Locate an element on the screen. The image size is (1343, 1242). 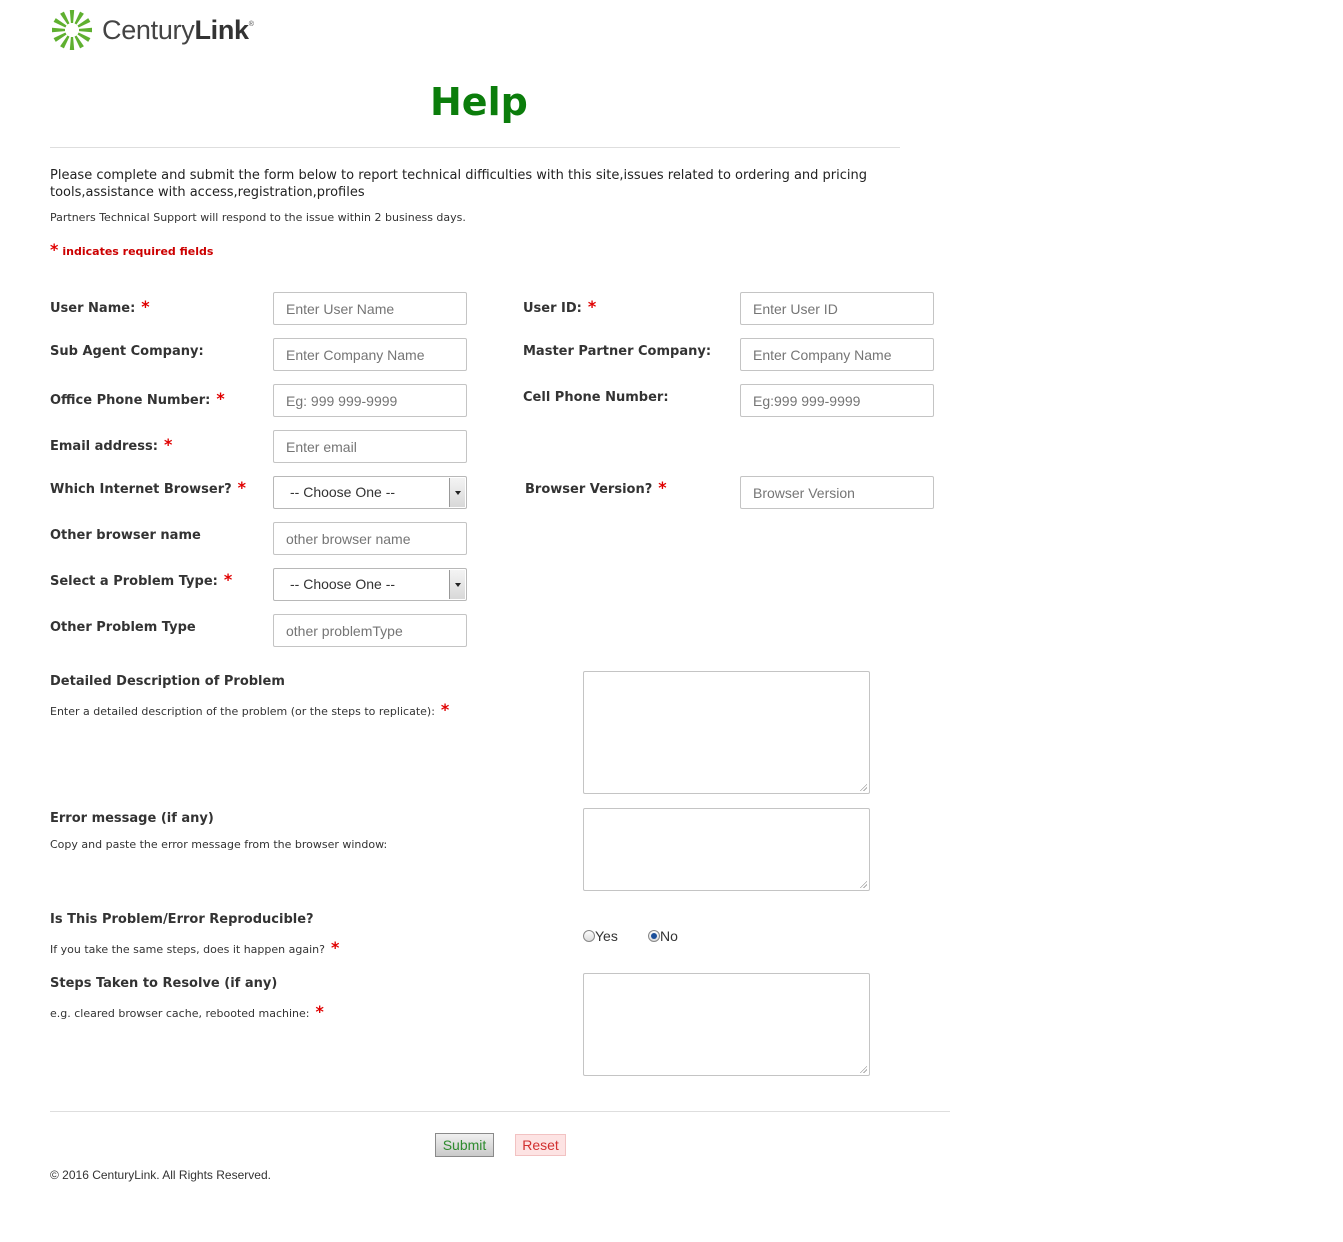
required-fields-note: * indicates required fields is located at coordinates (131, 249).